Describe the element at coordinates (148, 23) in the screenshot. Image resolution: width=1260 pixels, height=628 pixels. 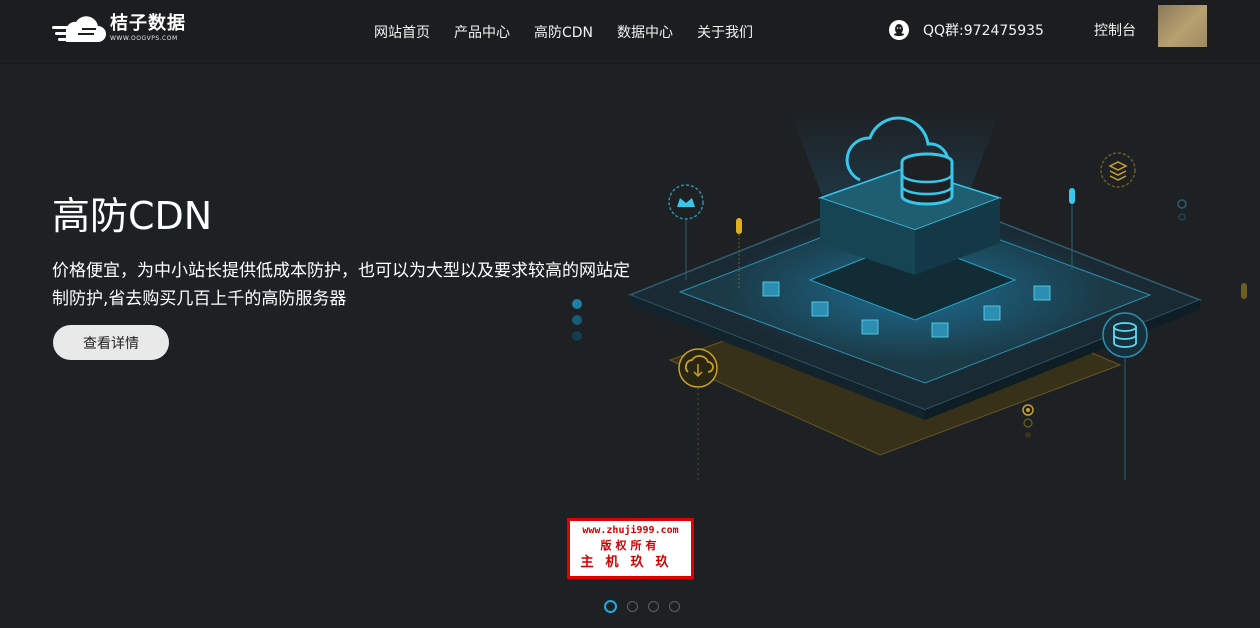
I see `brand-name: 桔子数据` at that location.